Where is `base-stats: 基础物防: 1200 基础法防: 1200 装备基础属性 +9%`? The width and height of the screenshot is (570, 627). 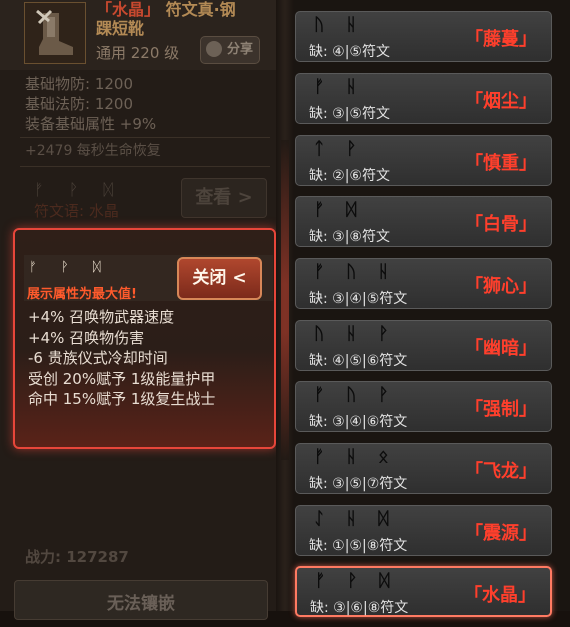
base-stats: 基础物防: 1200 基础法防: 1200 装备基础属性 +9% is located at coordinates (90, 104).